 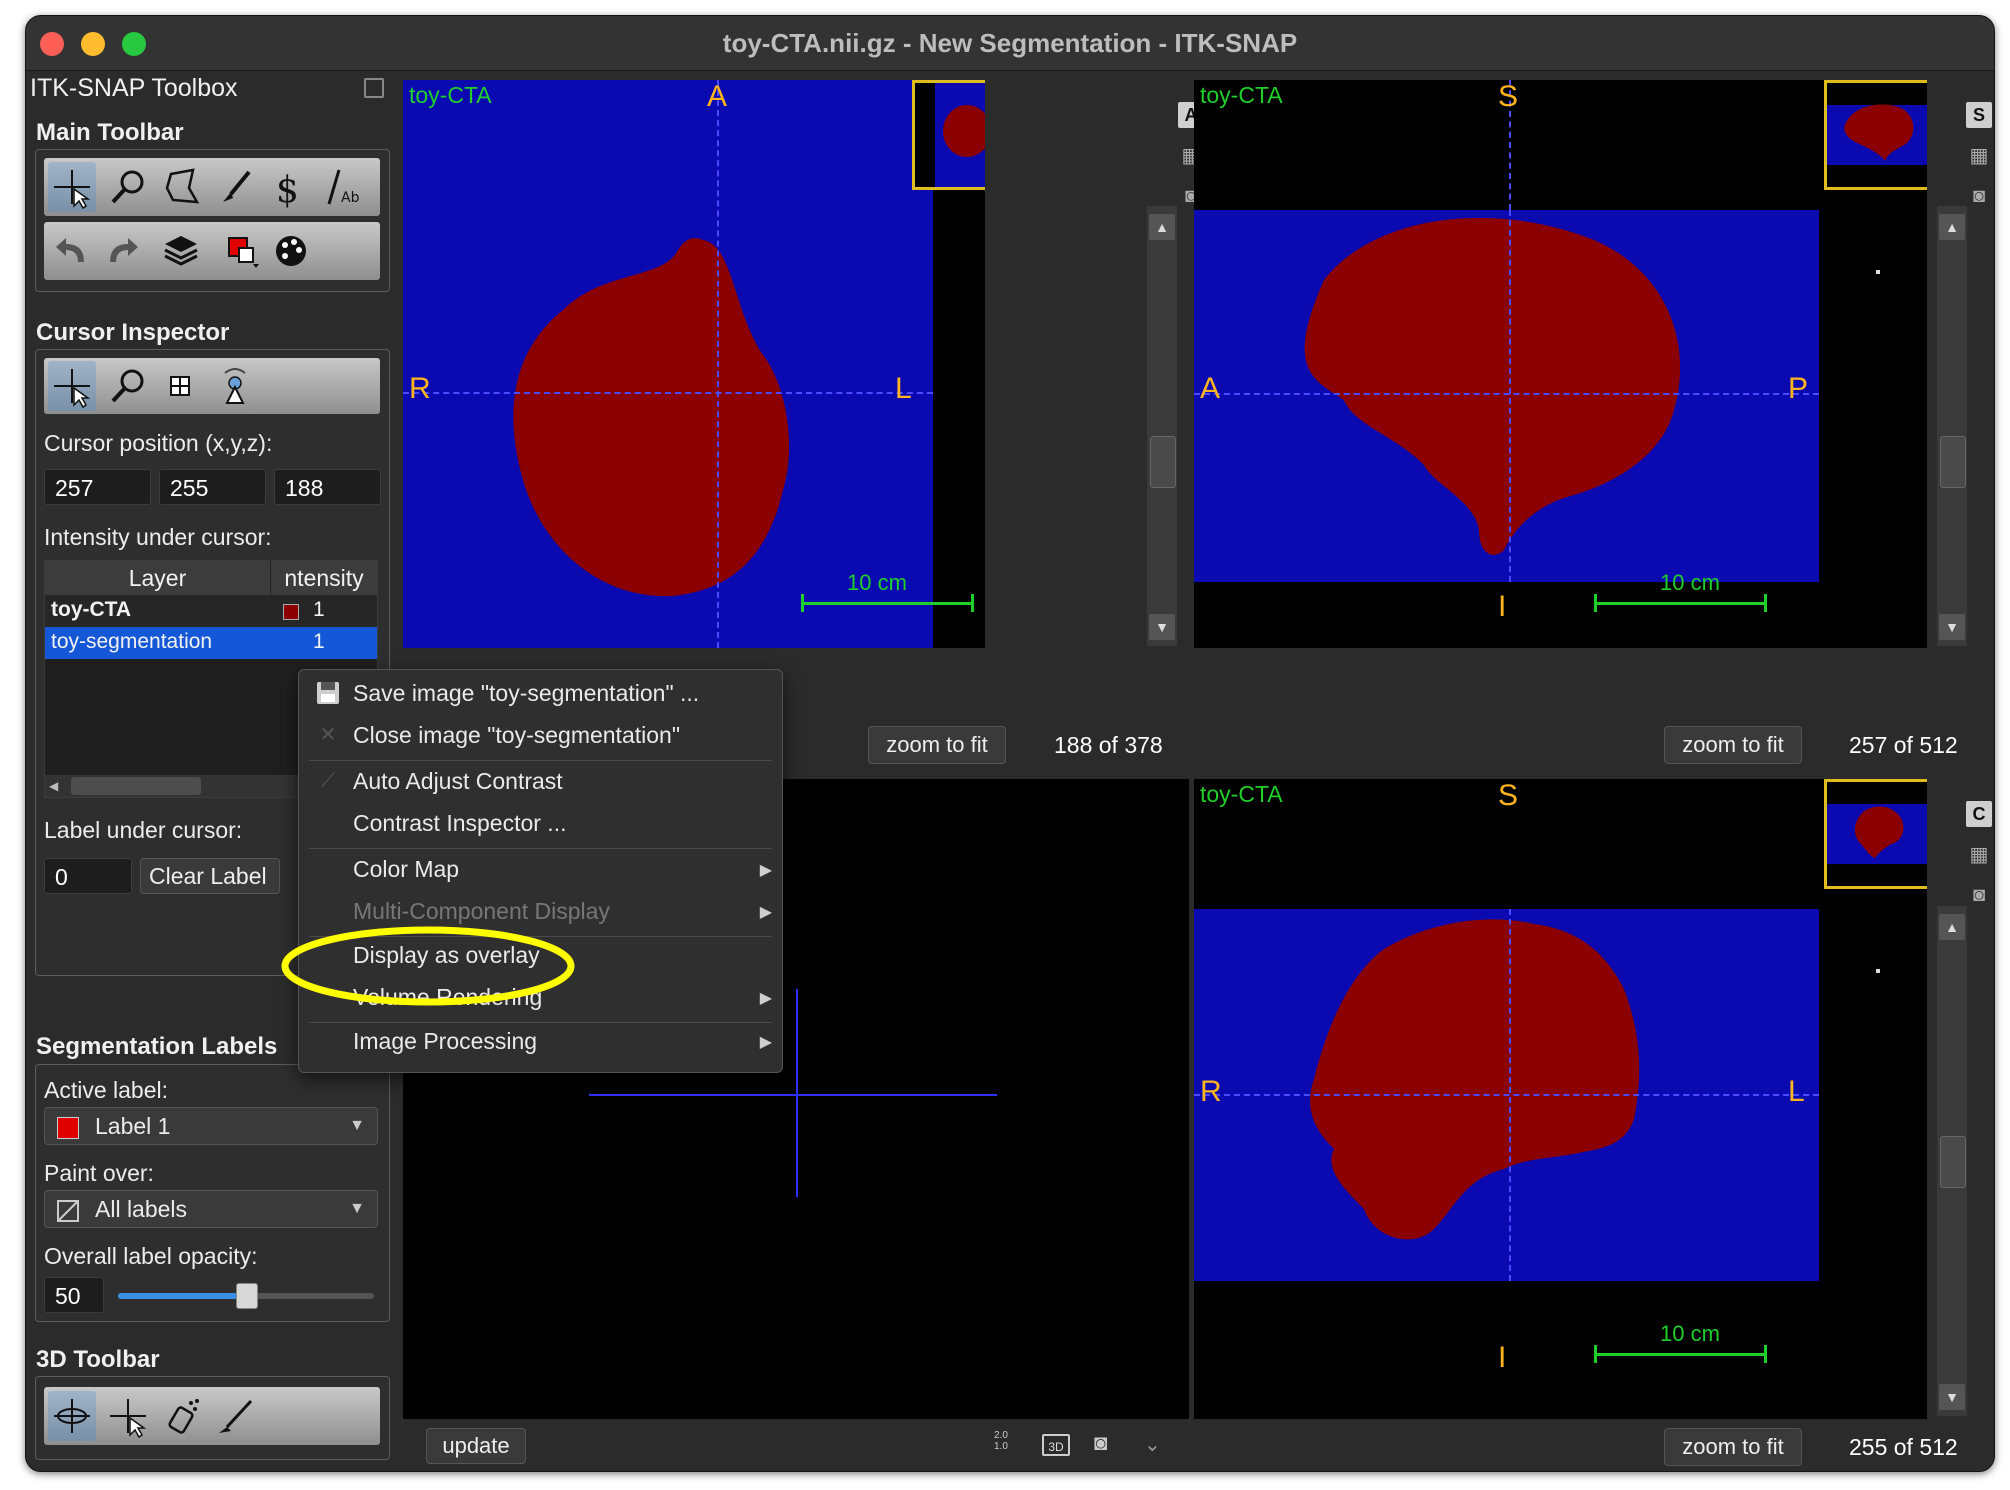 I want to click on grid-icon, so click(x=181, y=386).